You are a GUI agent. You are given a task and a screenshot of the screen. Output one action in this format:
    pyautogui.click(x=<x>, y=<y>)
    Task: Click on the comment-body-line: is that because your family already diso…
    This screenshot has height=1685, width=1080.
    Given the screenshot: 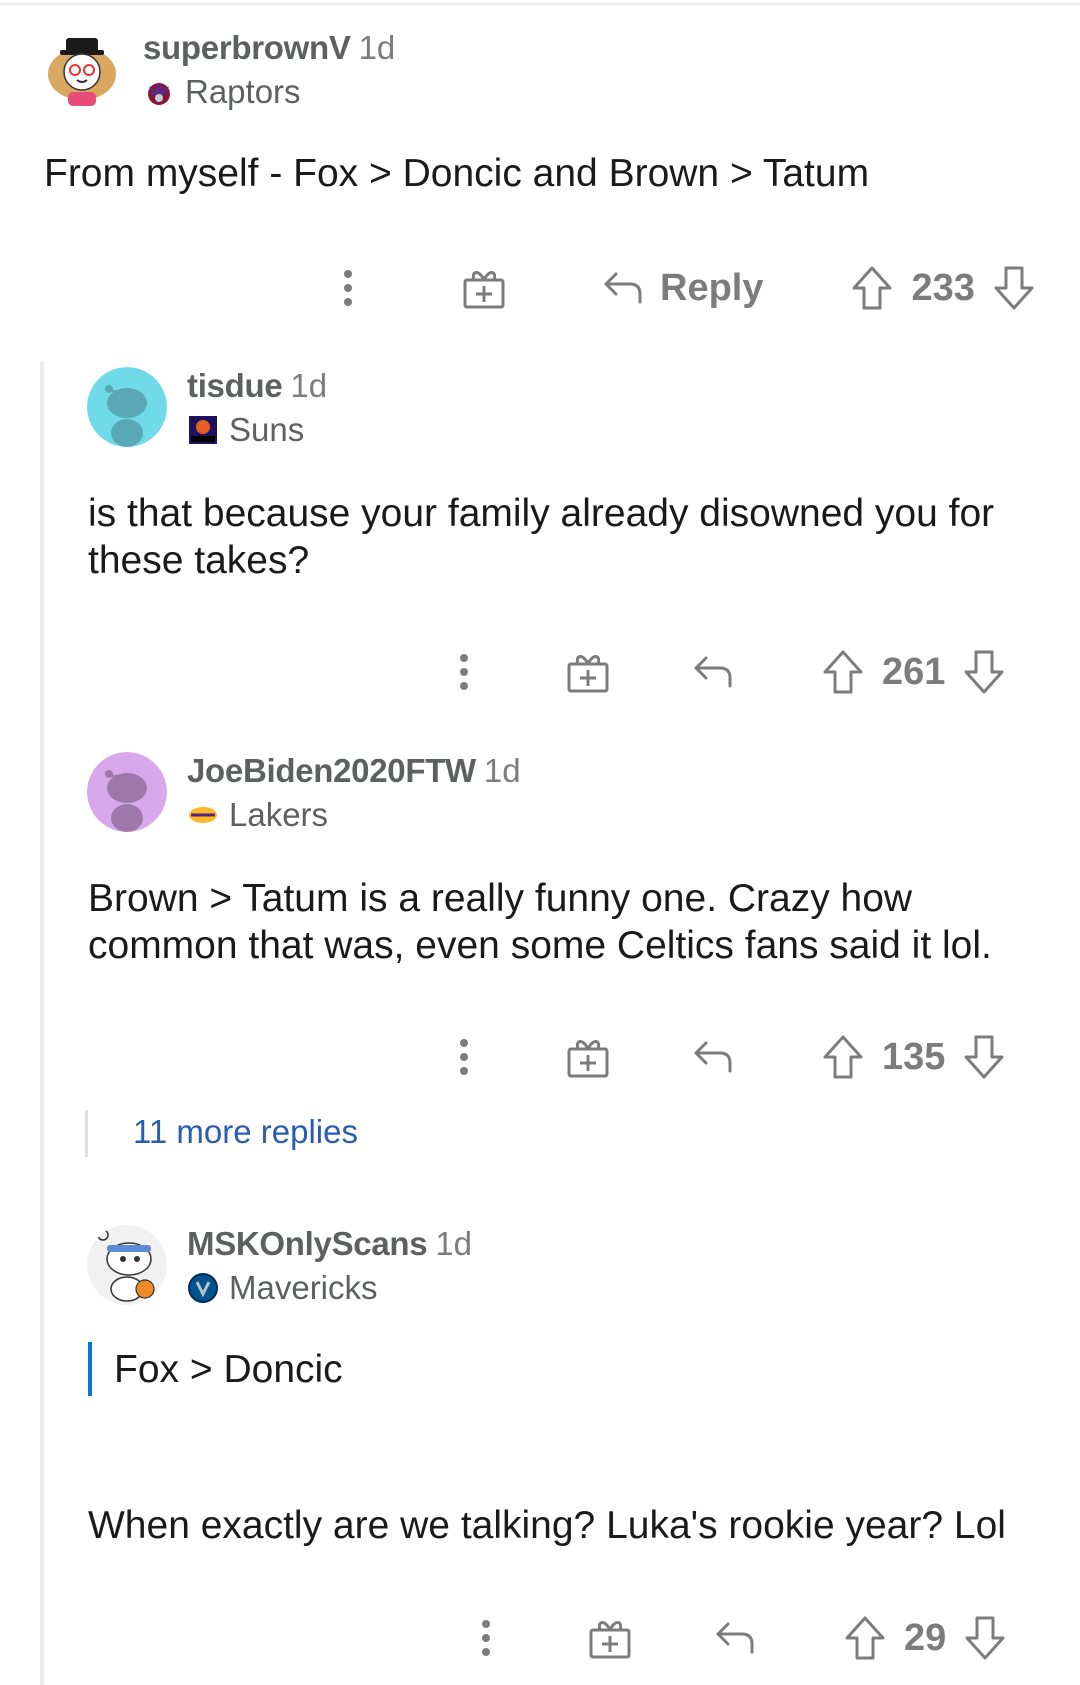 What is the action you would take?
    pyautogui.click(x=541, y=513)
    